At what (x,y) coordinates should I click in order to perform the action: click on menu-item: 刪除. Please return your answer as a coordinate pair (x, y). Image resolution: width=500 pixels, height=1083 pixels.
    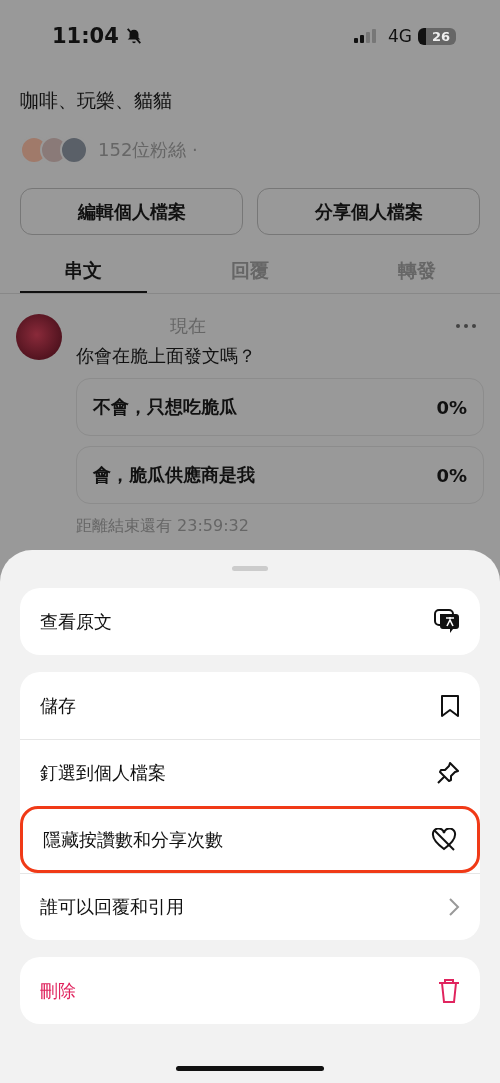
    Looking at the image, I should click on (250, 990).